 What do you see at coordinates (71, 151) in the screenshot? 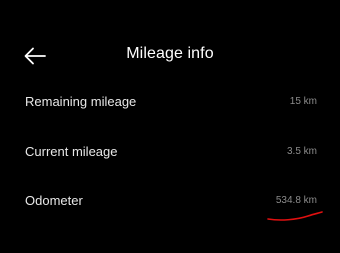
I see `current-mileage-label: Current mileage` at bounding box center [71, 151].